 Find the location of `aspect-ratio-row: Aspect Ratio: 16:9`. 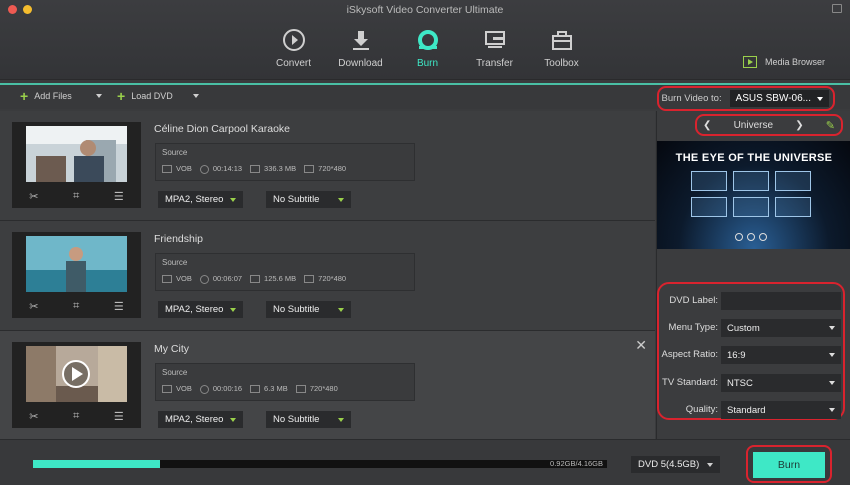

aspect-ratio-row: Aspect Ratio: 16:9 is located at coordinates (752, 355).